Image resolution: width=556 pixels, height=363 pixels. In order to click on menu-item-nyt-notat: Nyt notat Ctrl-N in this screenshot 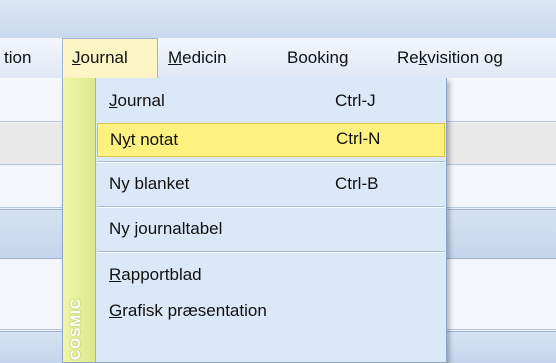, I will do `click(271, 140)`.